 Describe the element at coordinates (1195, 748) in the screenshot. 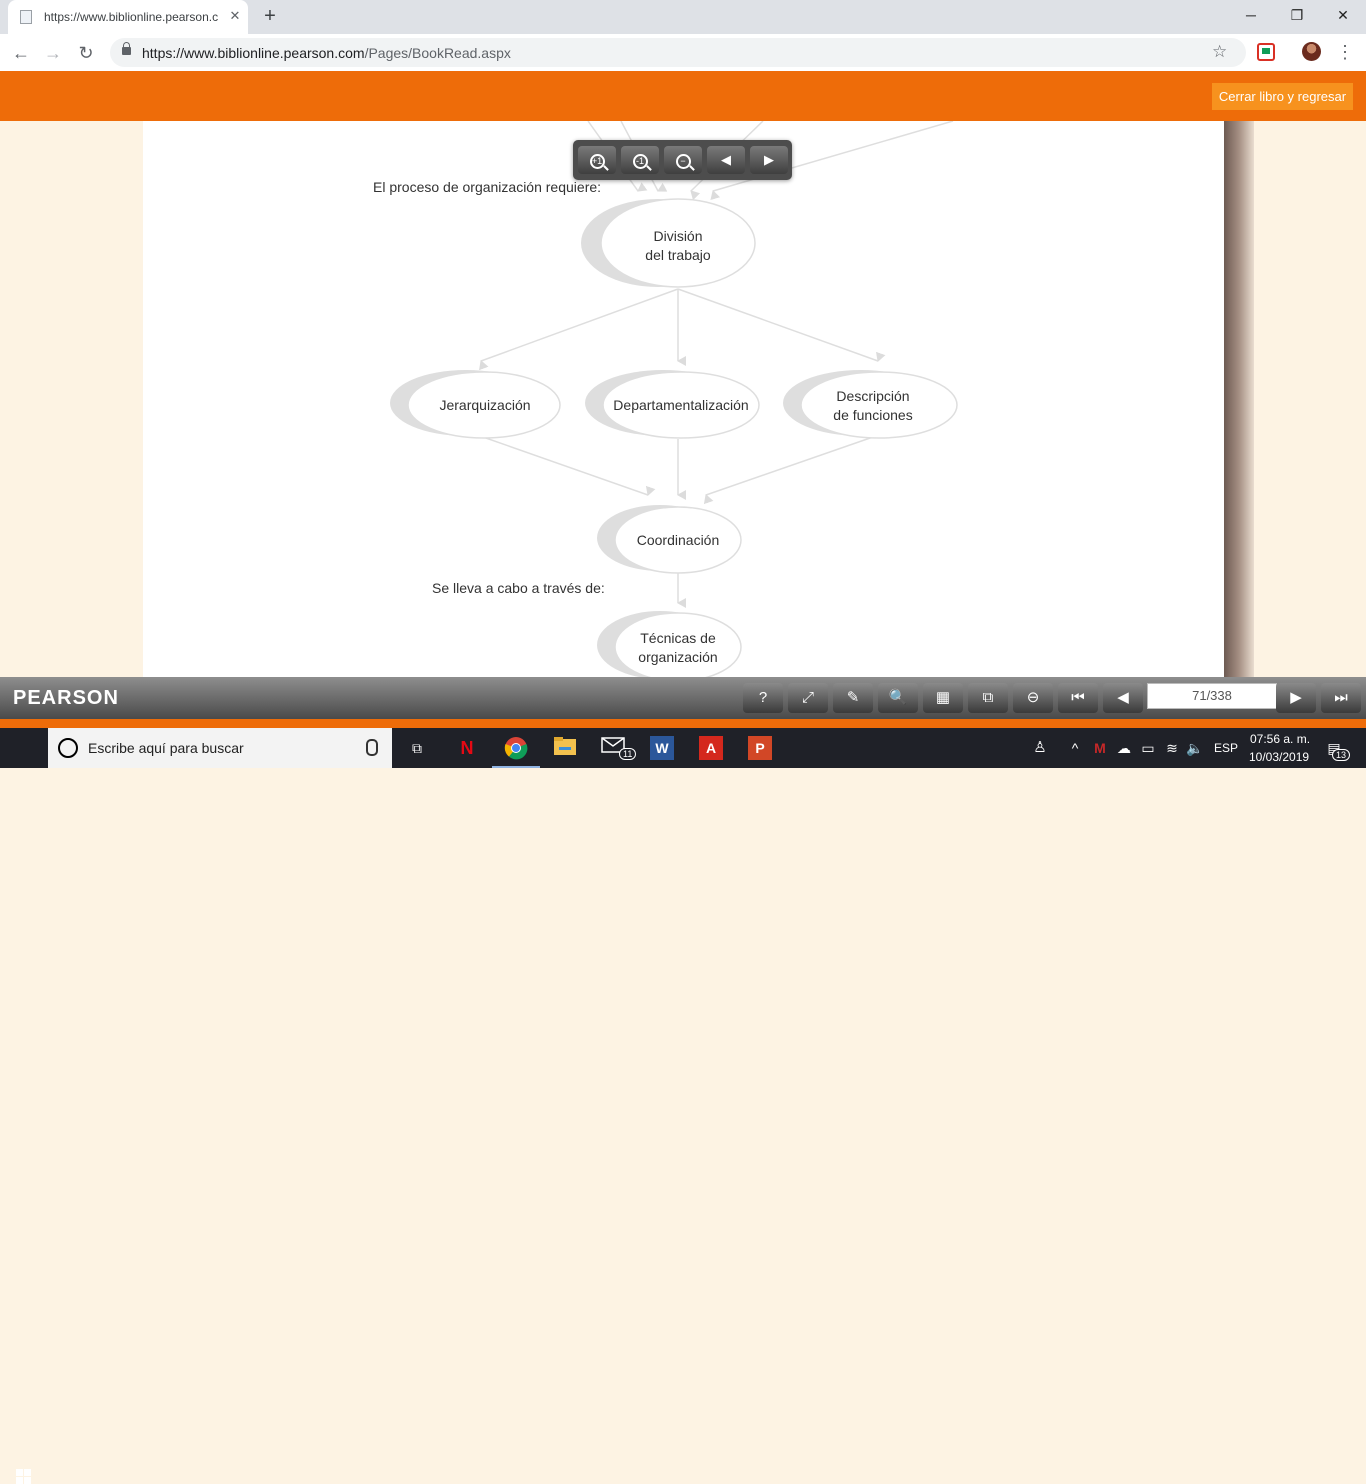

I see `volume-icon: 🔈` at that location.